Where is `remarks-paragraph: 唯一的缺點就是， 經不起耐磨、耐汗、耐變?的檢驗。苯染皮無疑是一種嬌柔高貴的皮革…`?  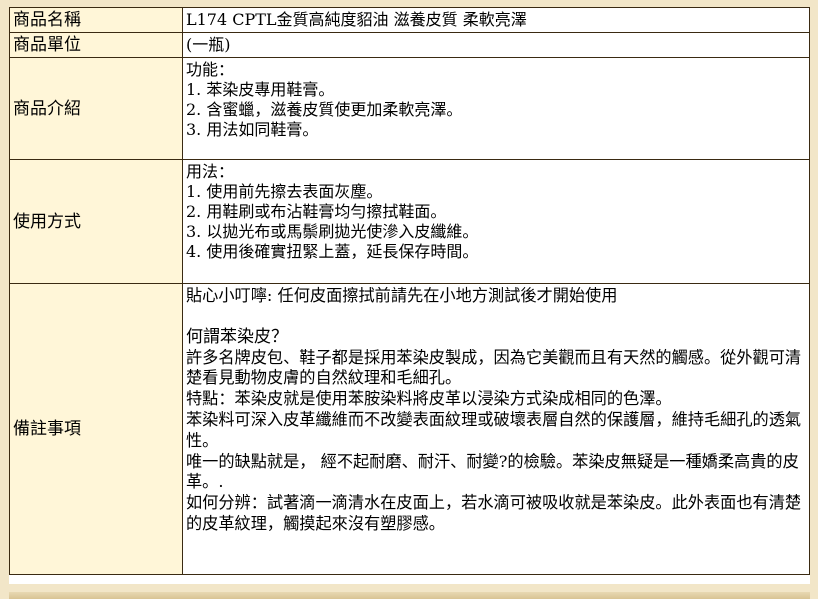 remarks-paragraph: 唯一的缺點就是， 經不起耐磨、耐汗、耐變?的檢驗。苯染皮無疑是一種嬌柔高貴的皮革… is located at coordinates (492, 471).